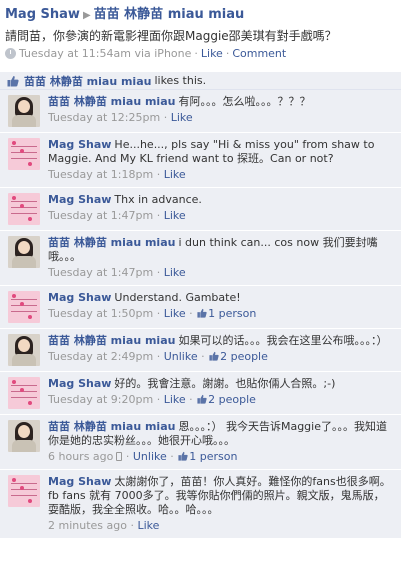  I want to click on comment-time: Tuesday at 2:49pm, so click(101, 356).